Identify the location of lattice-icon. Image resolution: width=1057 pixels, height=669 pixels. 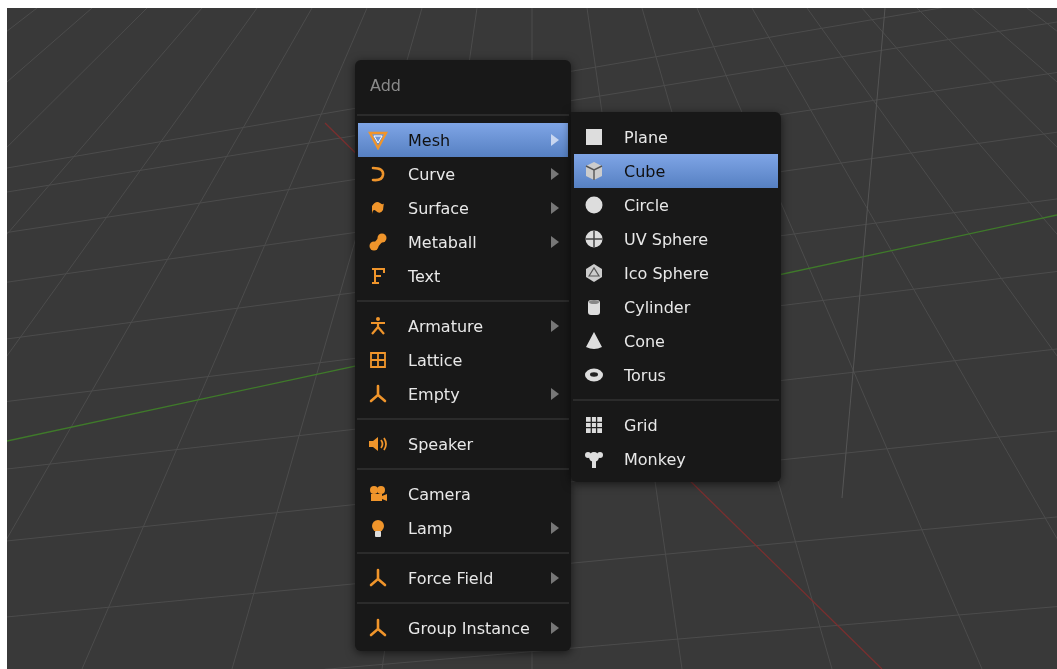
(378, 360).